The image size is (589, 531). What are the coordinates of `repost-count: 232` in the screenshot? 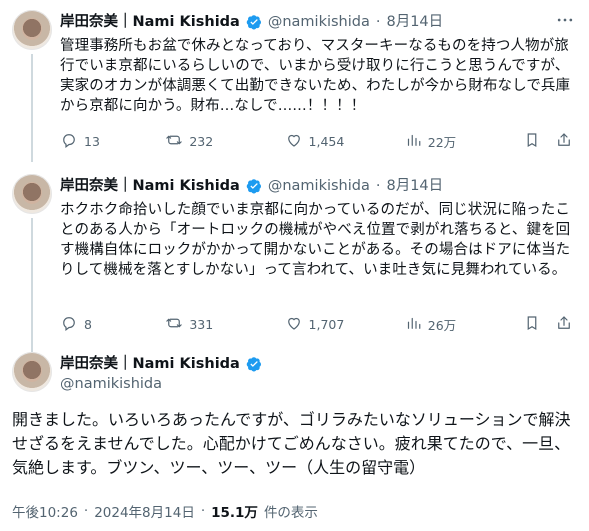 It's located at (201, 141).